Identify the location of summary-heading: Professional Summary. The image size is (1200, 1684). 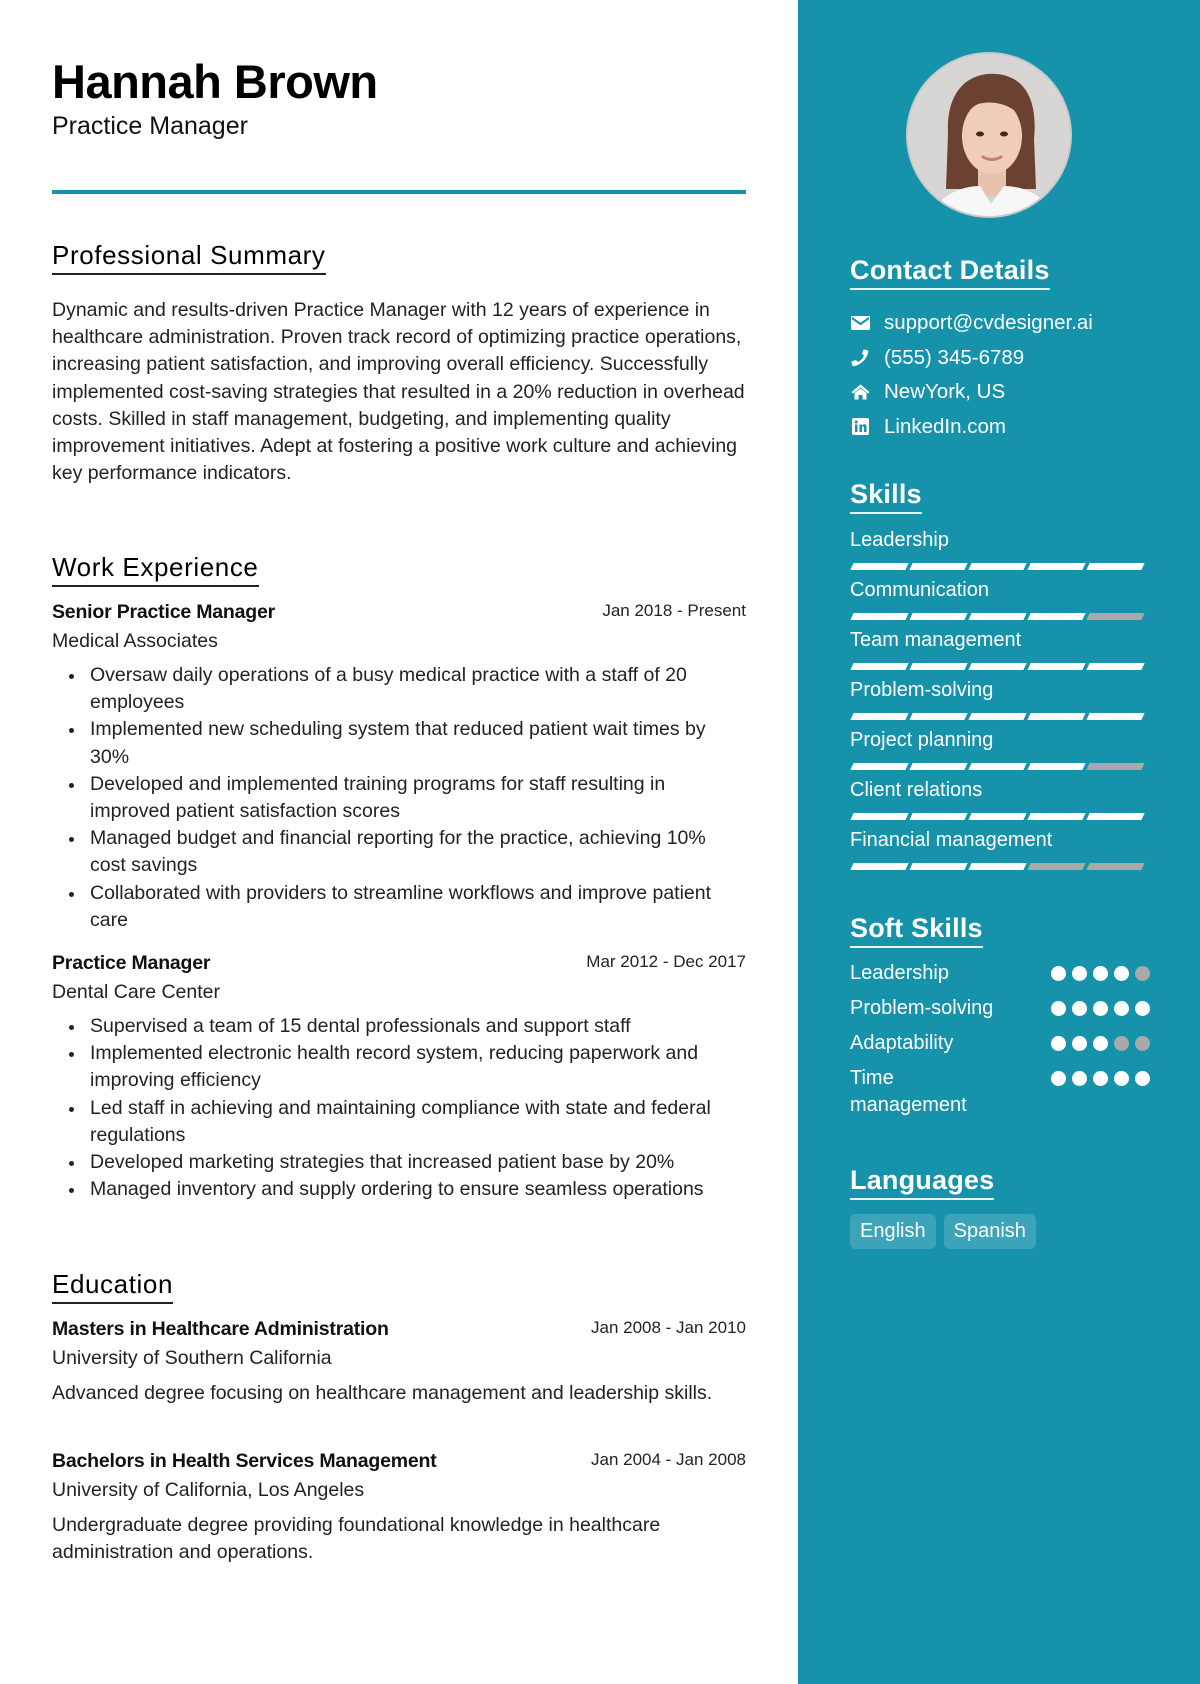
(189, 257).